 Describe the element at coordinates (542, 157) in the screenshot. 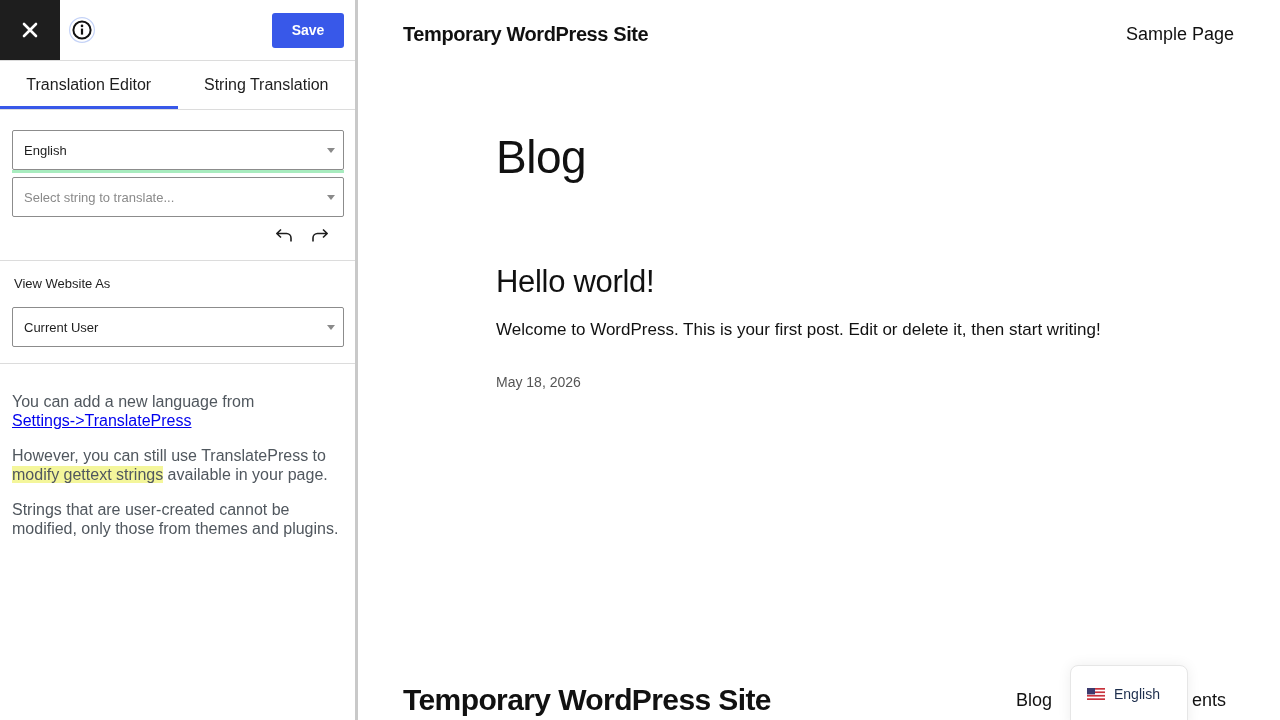

I see `page-title: Blog` at that location.